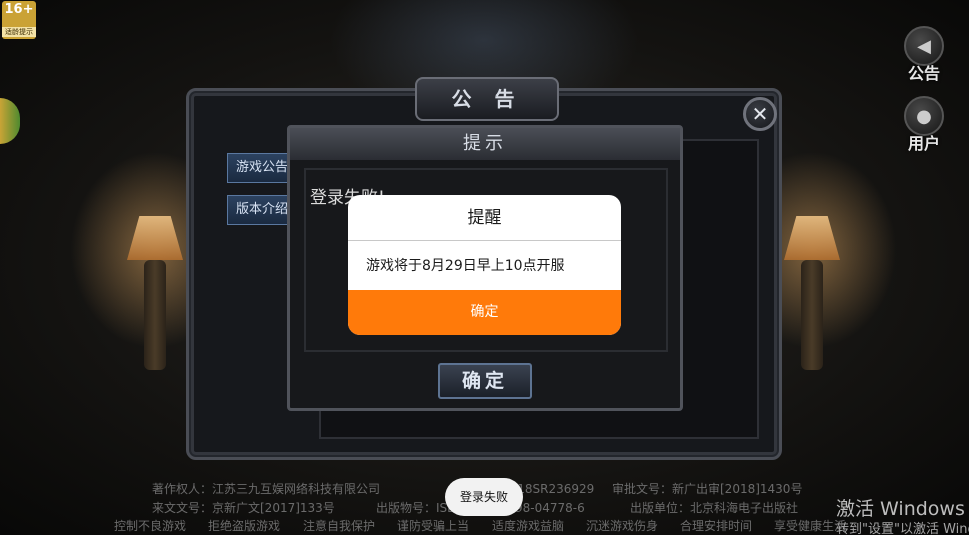  Describe the element at coordinates (485, 381) in the screenshot. I see `tip-ok-button: 确定` at that location.